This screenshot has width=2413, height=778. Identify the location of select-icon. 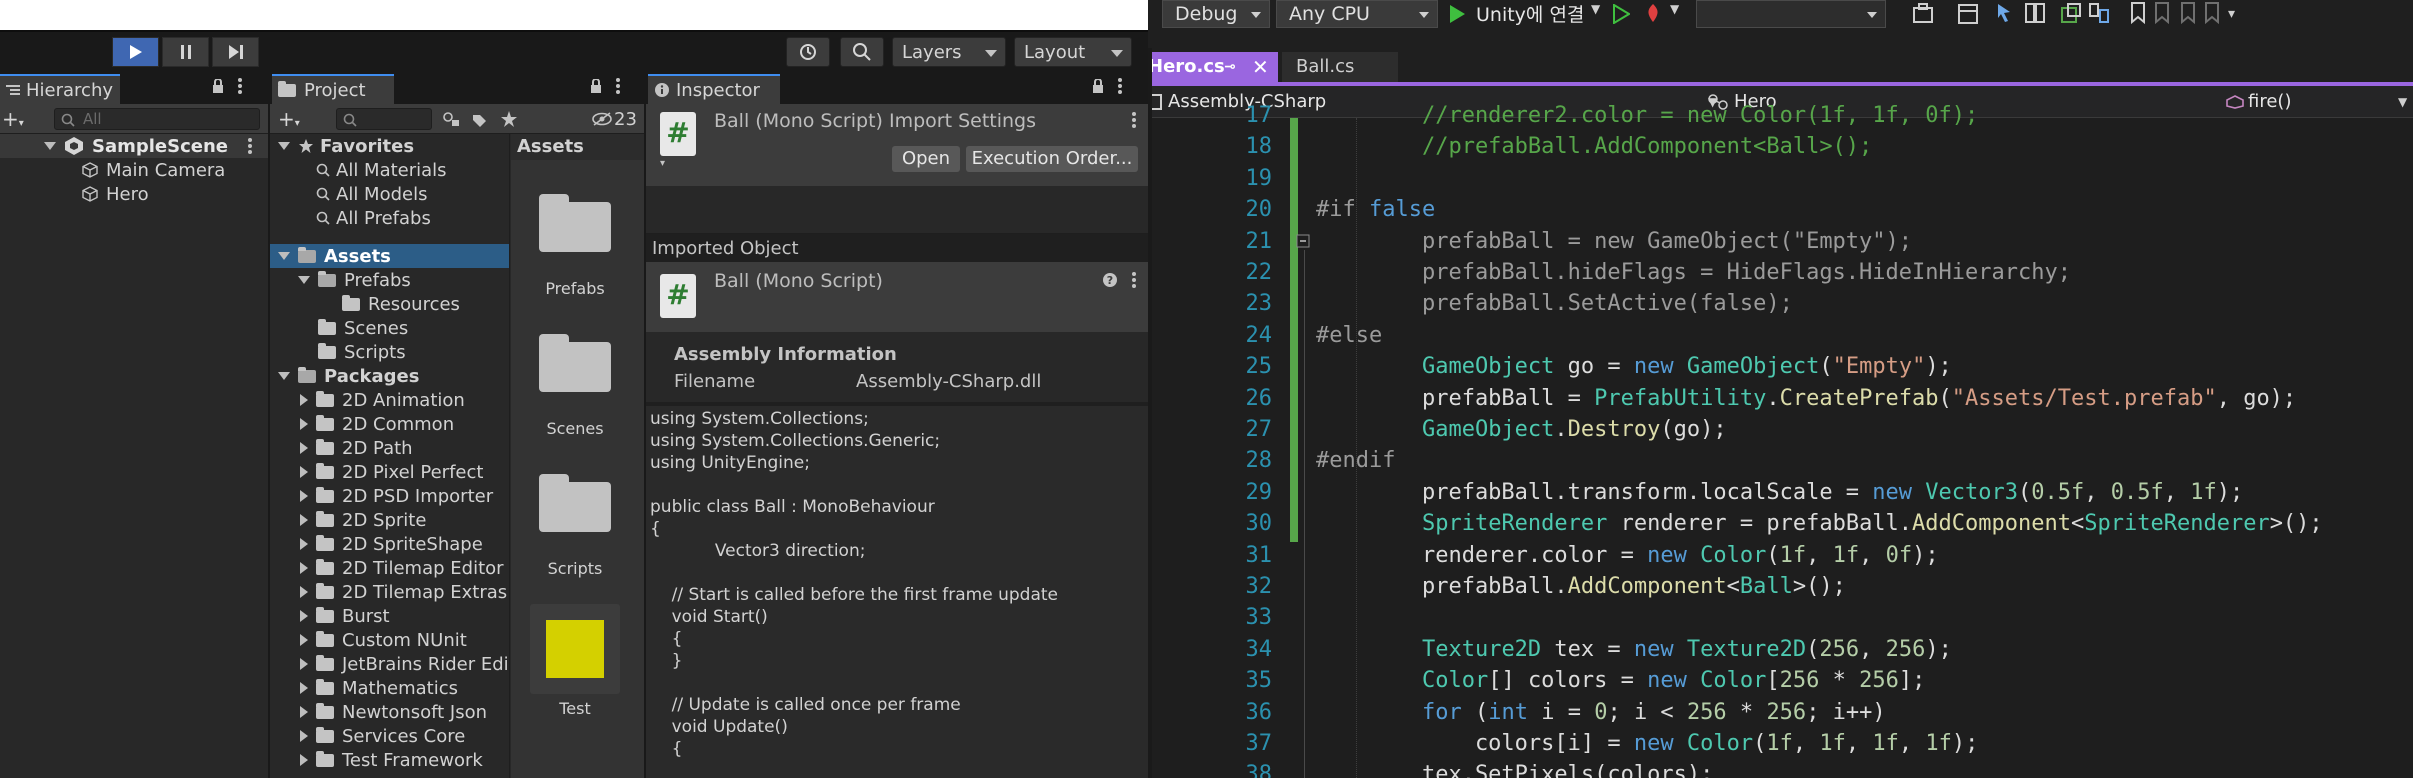
(2008, 13).